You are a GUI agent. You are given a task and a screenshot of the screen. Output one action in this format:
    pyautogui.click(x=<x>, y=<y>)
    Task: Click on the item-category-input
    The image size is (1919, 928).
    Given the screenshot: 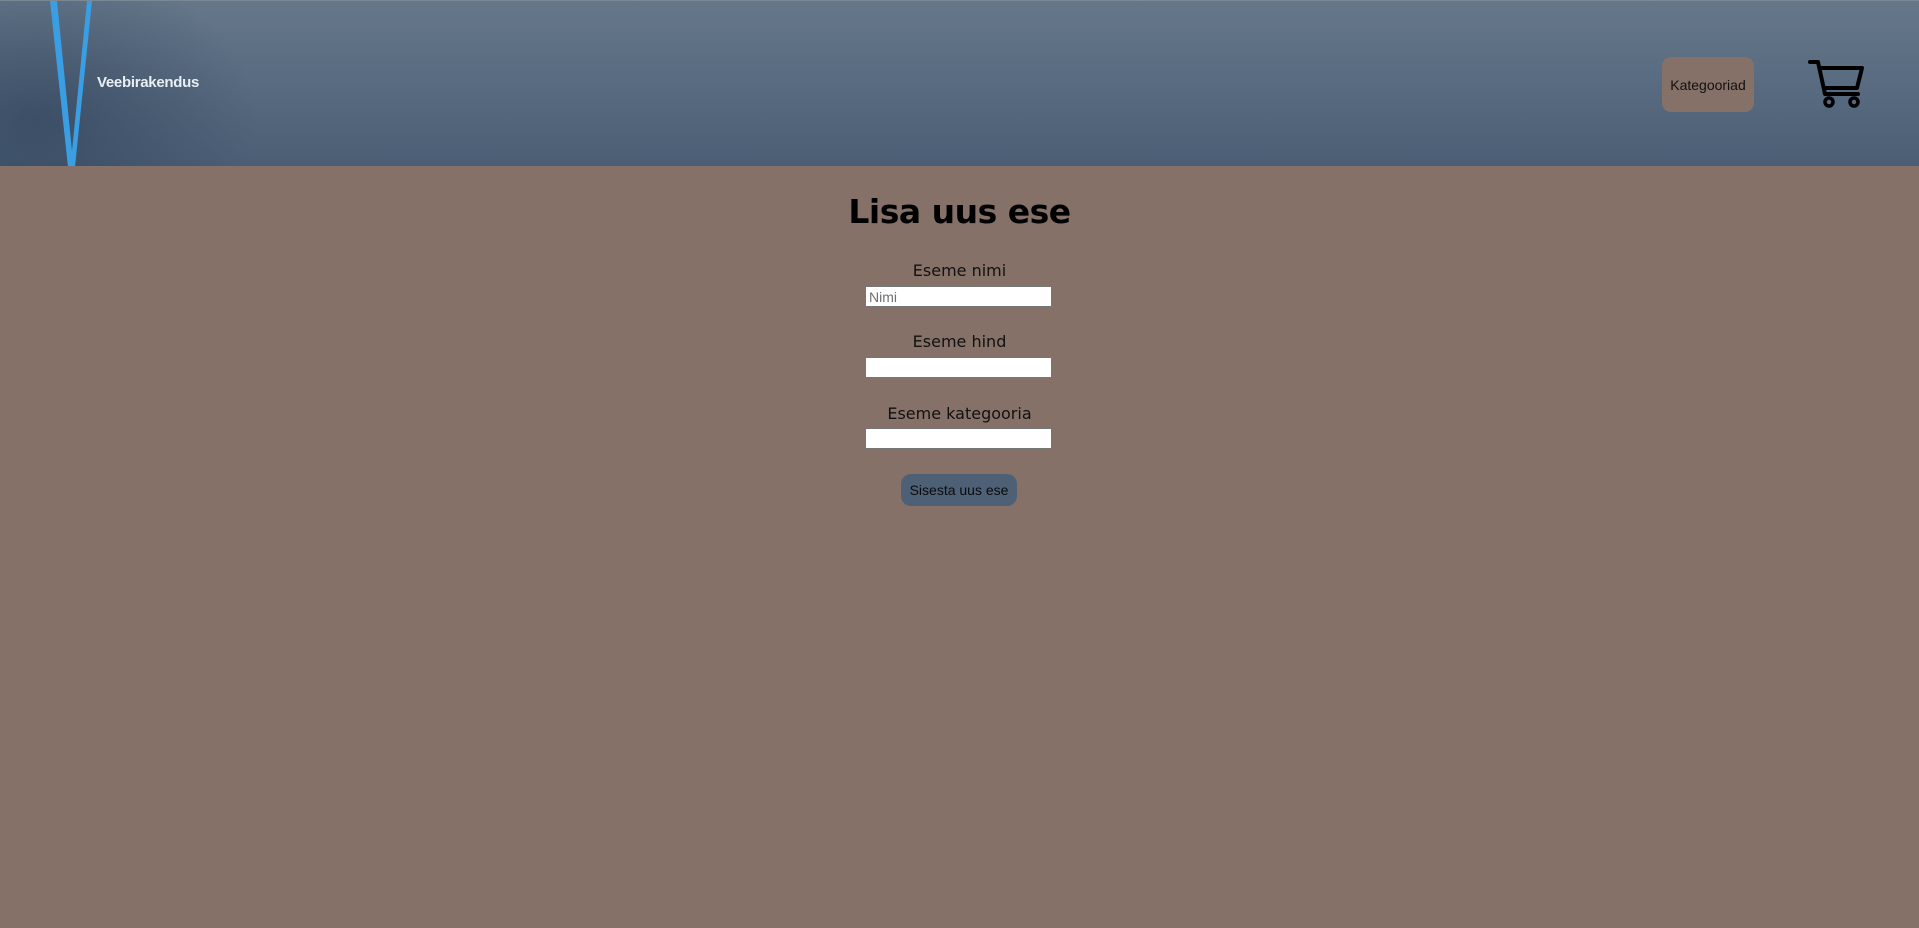 What is the action you would take?
    pyautogui.click(x=958, y=438)
    